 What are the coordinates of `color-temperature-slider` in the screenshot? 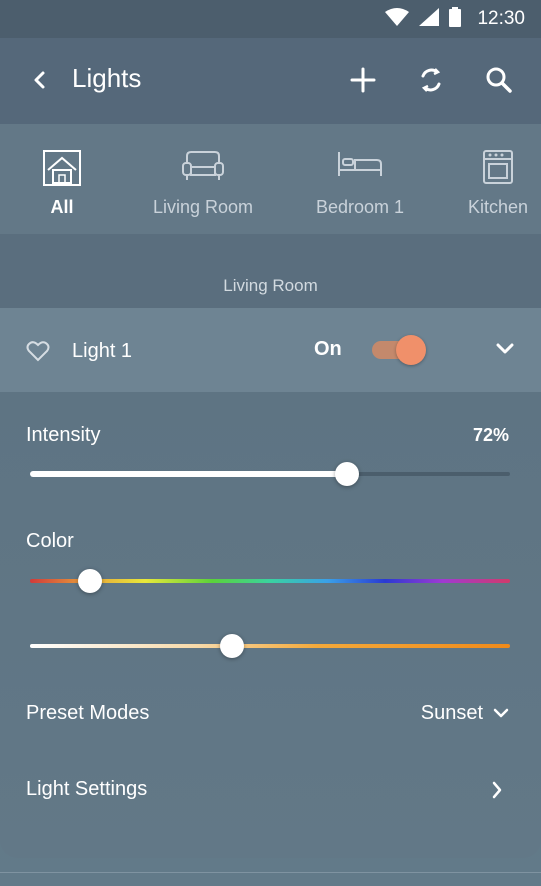 It's located at (270, 646).